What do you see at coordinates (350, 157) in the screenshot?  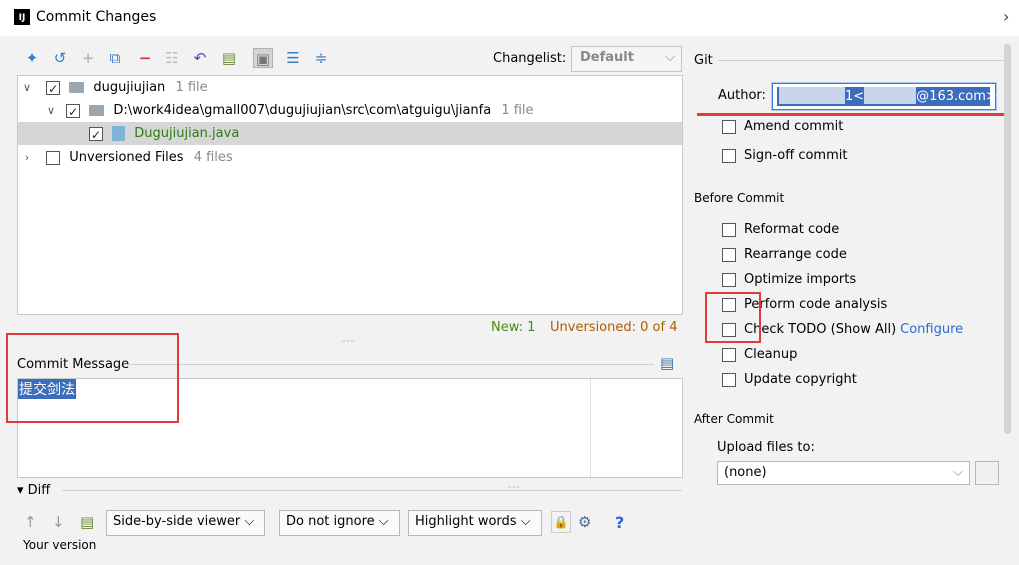 I see `tree-row-unversioned: › Unversioned Files 4 files` at bounding box center [350, 157].